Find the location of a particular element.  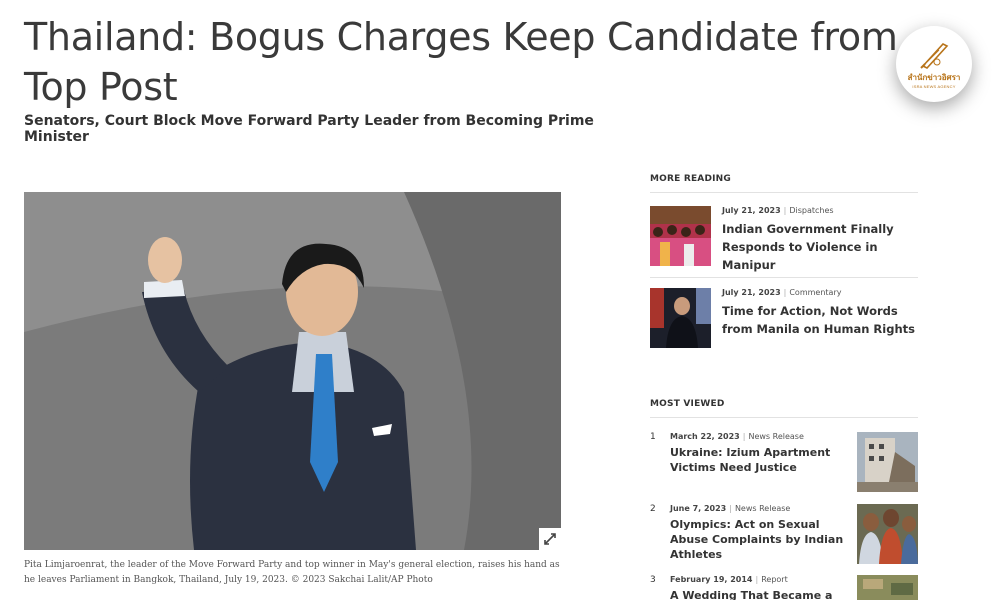

more-reading-meta: July 21, 2023 | Dispatches is located at coordinates (778, 210).